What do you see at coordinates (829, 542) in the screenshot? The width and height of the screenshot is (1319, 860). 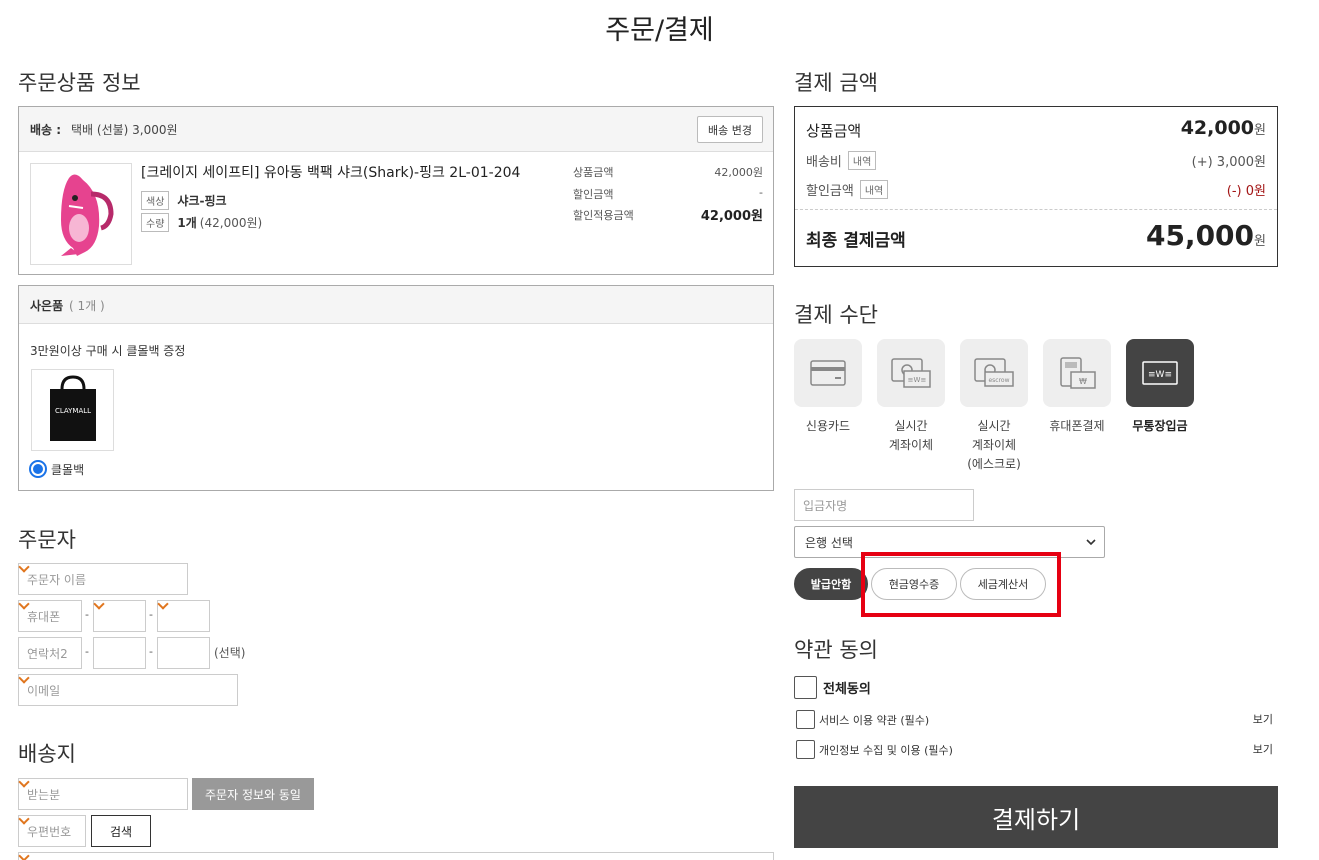 I see `bank-select-value: 은행 선택` at bounding box center [829, 542].